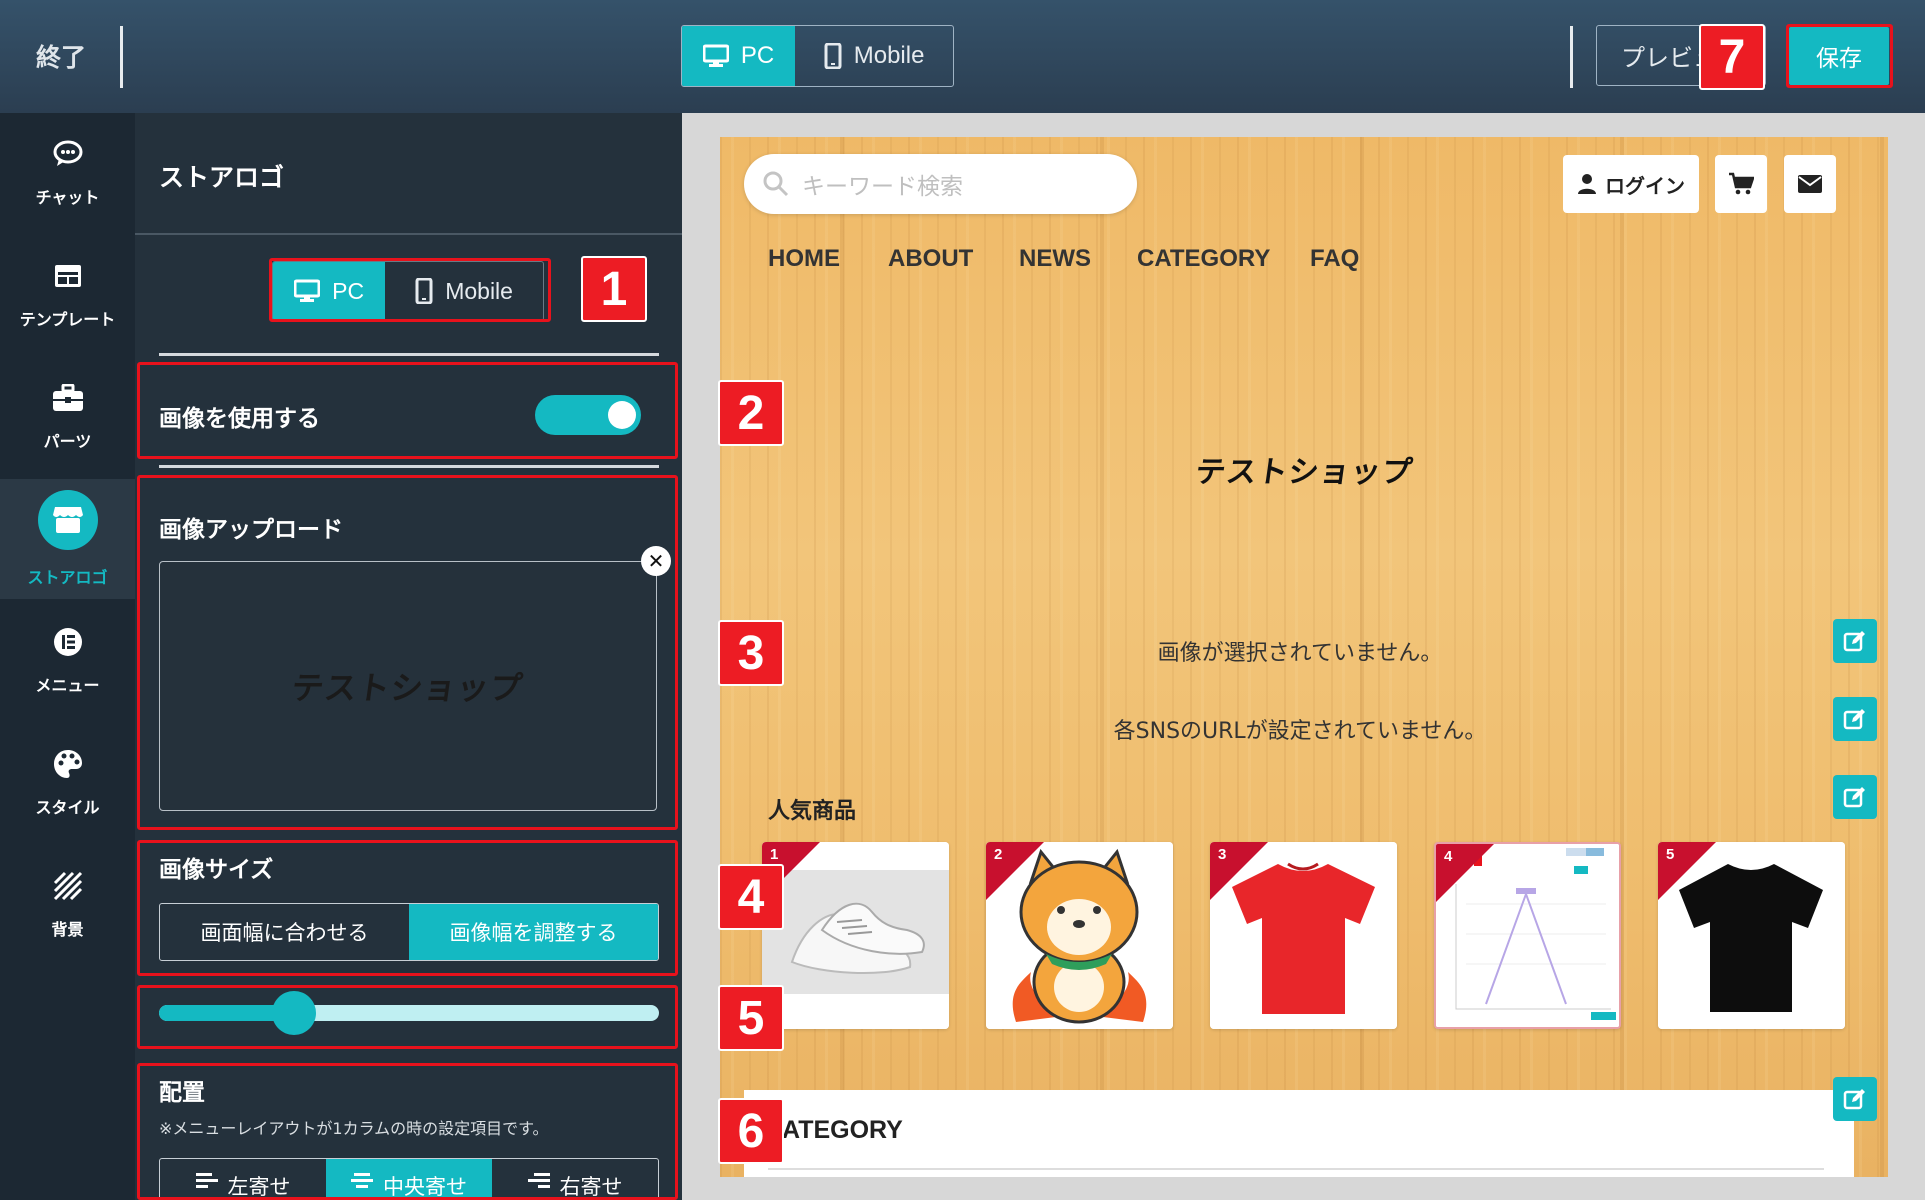  Describe the element at coordinates (998, 854) in the screenshot. I see `rank-number: 2` at that location.